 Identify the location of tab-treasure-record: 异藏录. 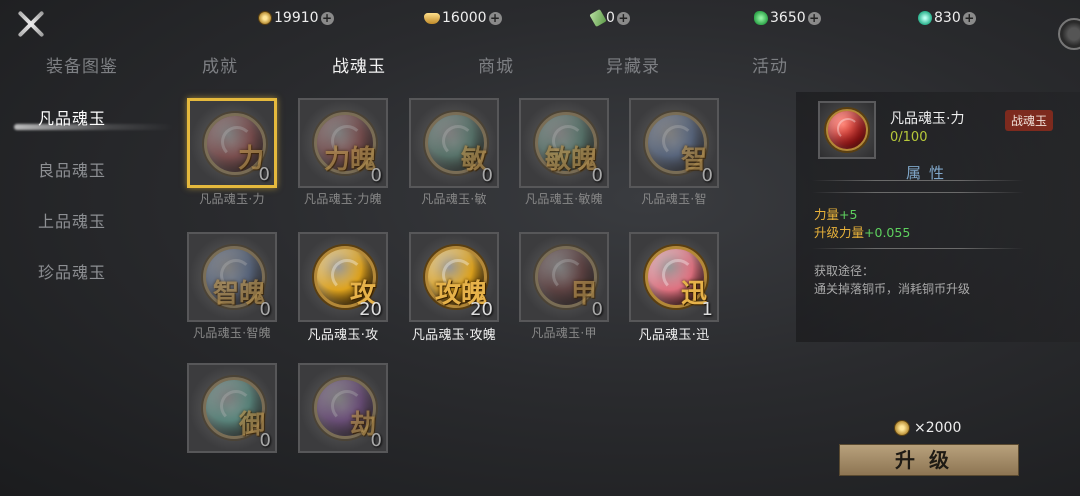
(633, 64).